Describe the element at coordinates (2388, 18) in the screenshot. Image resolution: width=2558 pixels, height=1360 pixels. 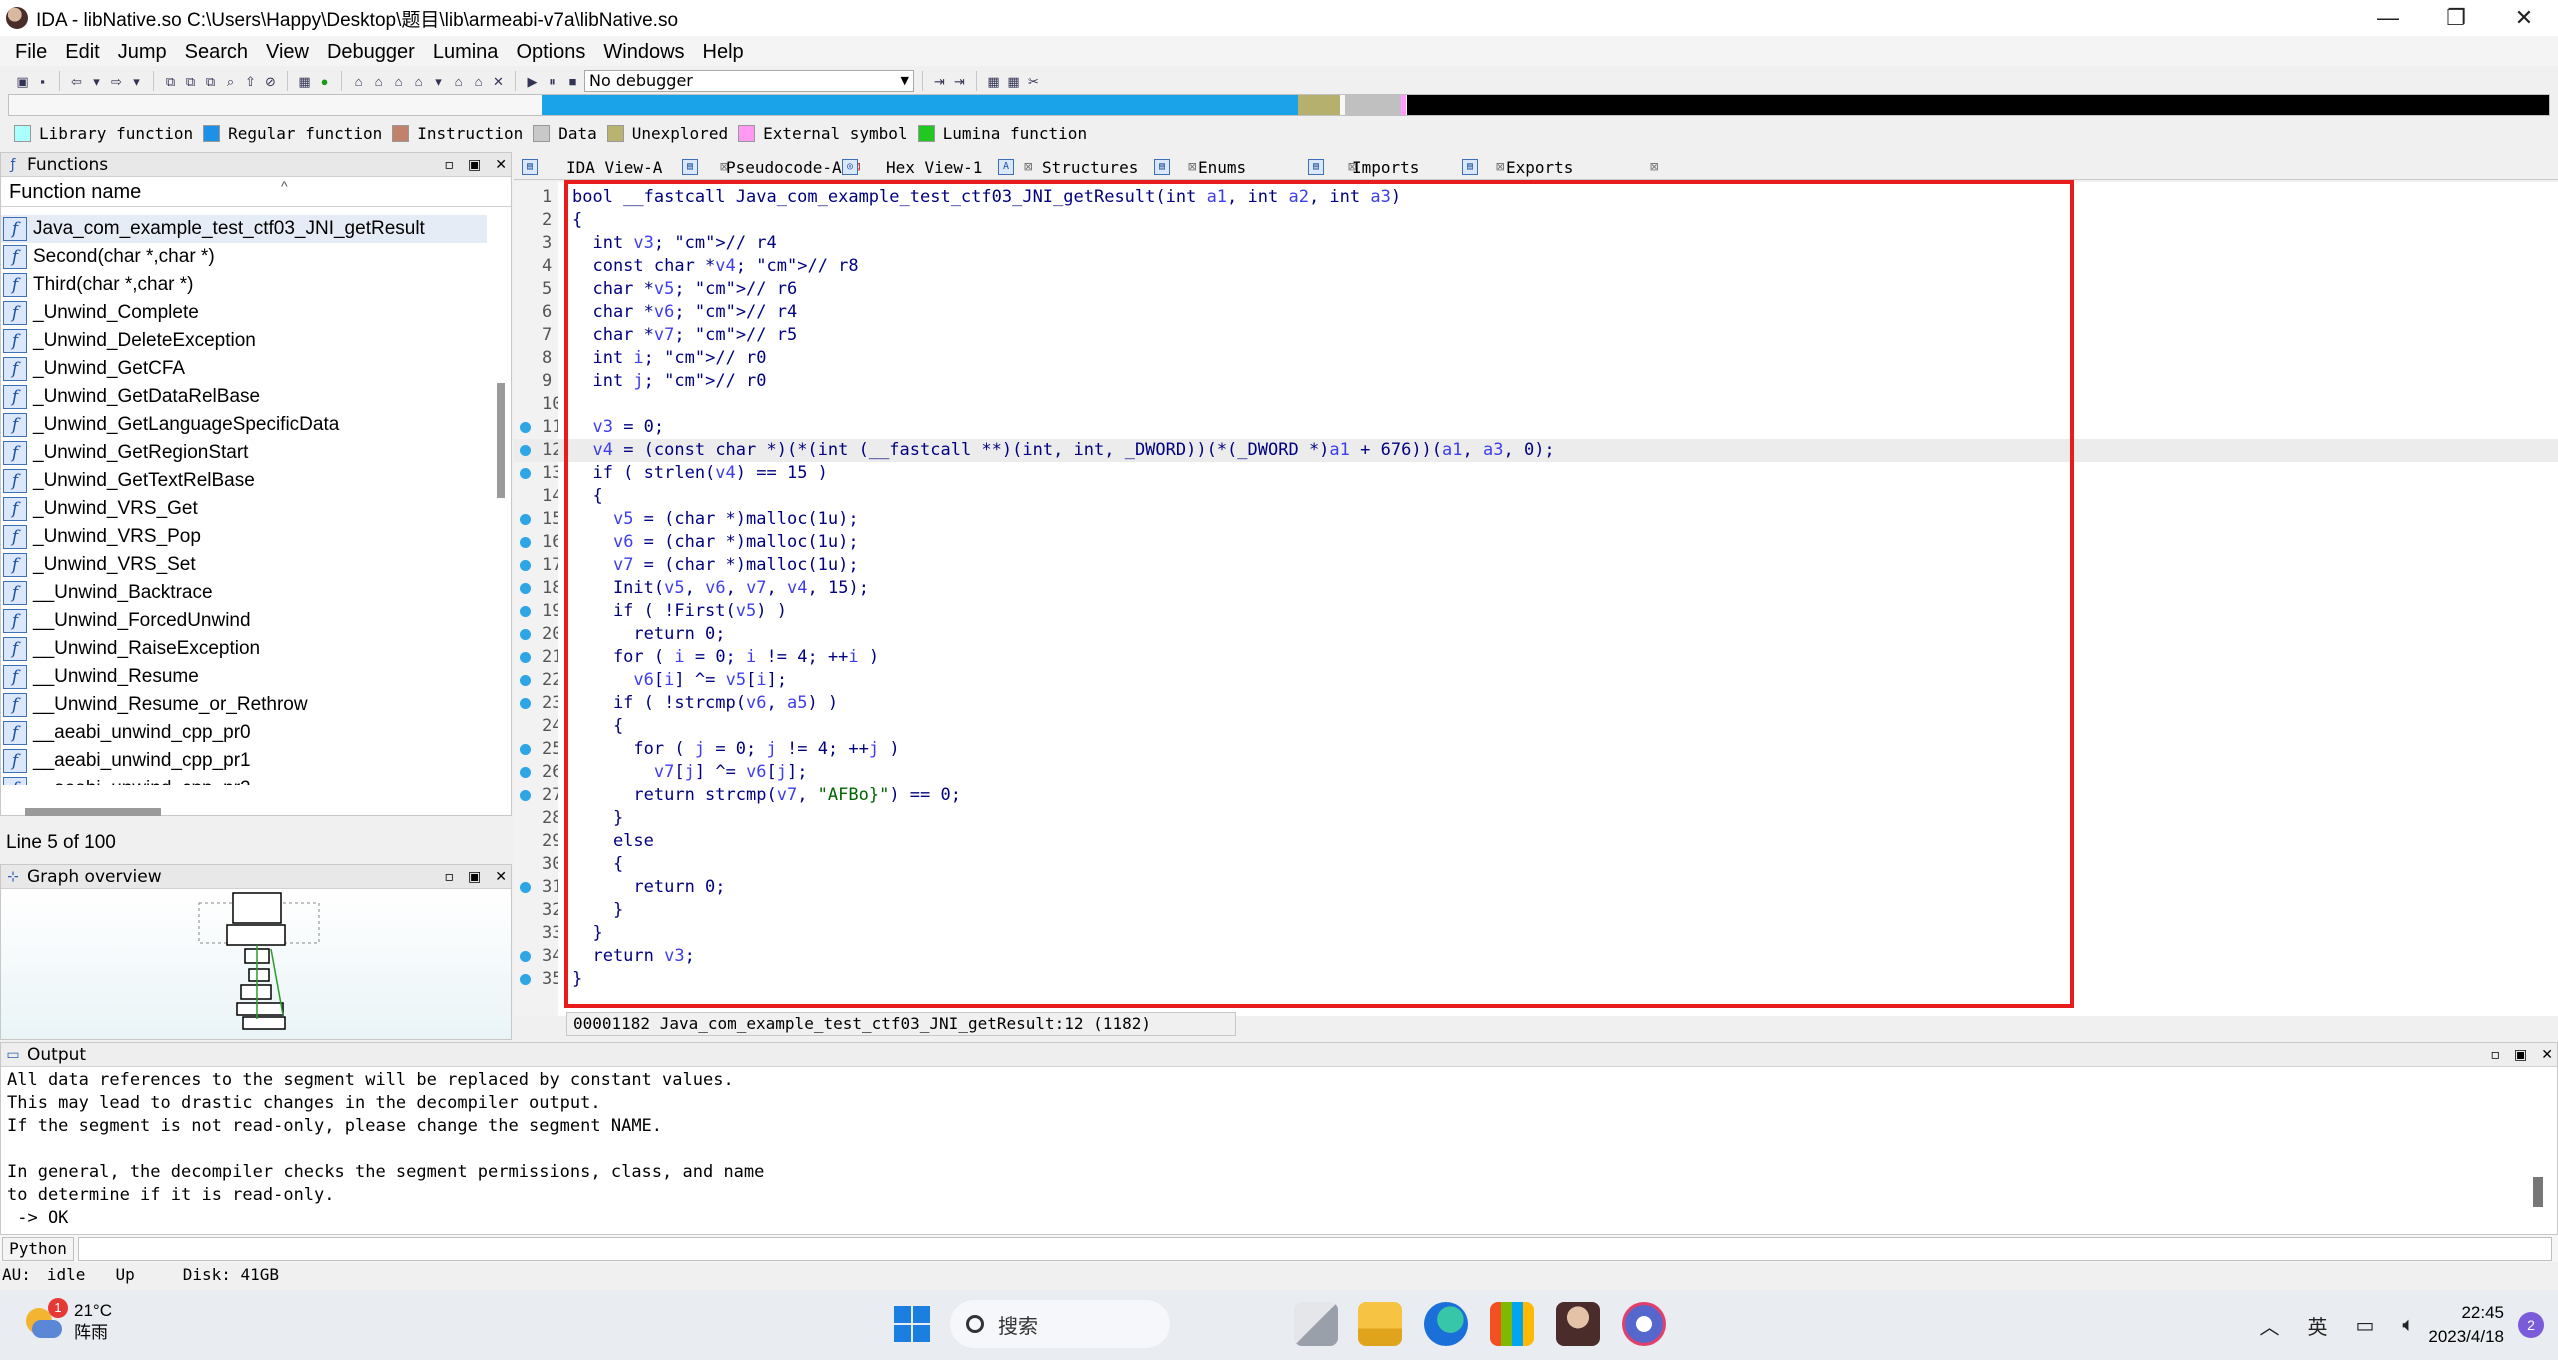
I see `minimize-button: —` at that location.